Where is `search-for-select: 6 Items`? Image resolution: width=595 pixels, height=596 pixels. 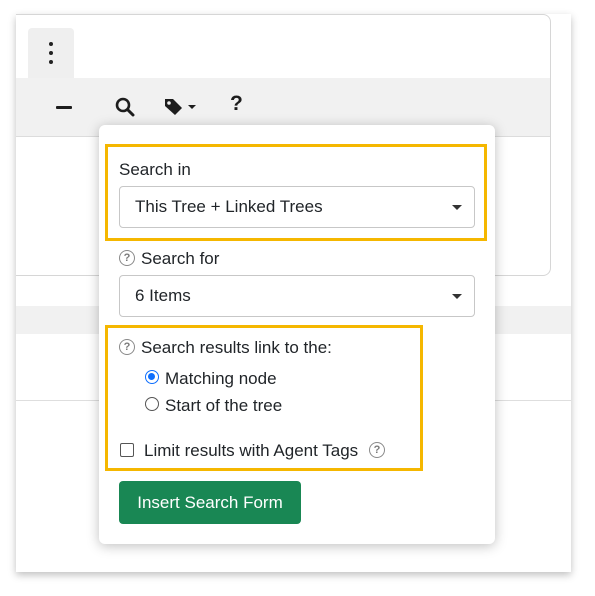
search-for-select: 6 Items is located at coordinates (297, 296).